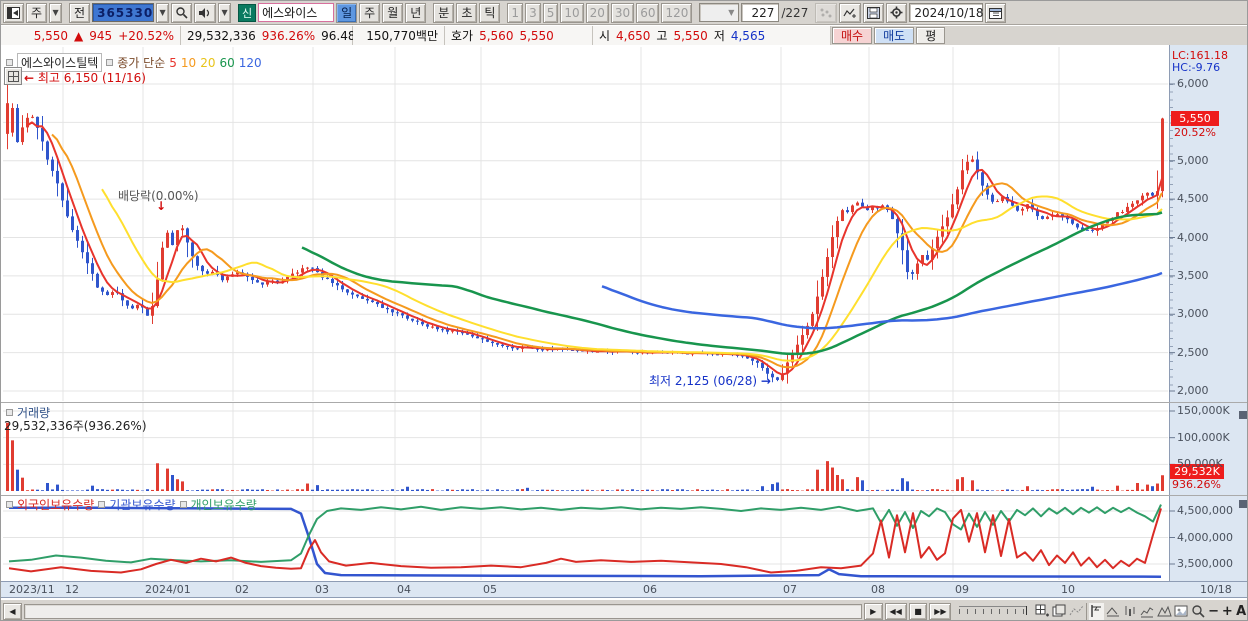  What do you see at coordinates (13, 76) in the screenshot?
I see `chart-grid-button` at bounding box center [13, 76].